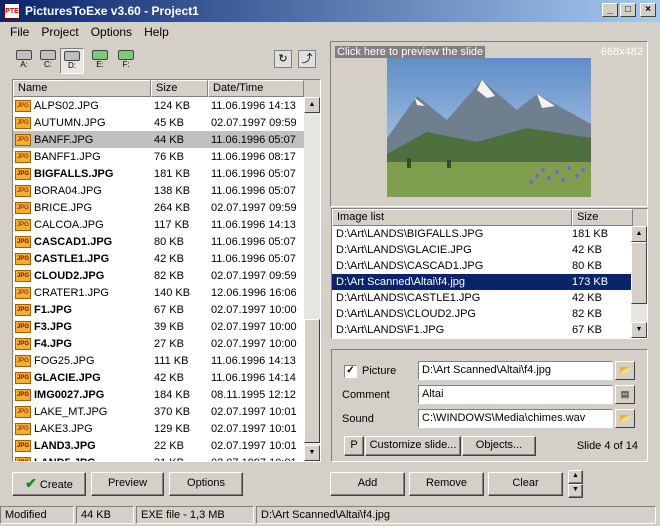 The width and height of the screenshot is (660, 526). I want to click on refresh-icon: ↻, so click(283, 59).